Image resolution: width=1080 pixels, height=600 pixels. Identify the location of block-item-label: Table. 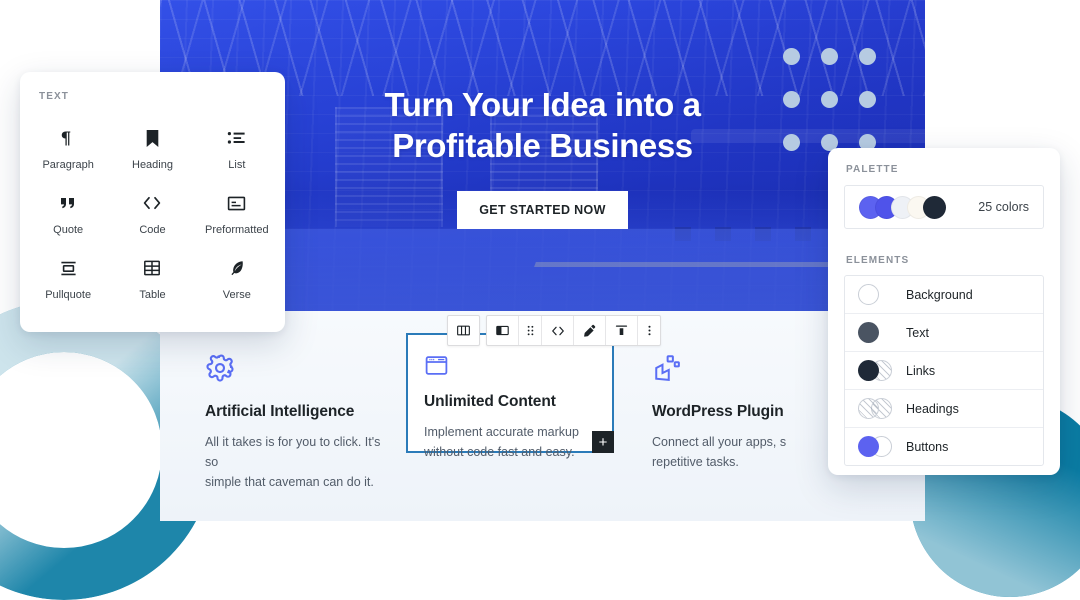
(152, 295).